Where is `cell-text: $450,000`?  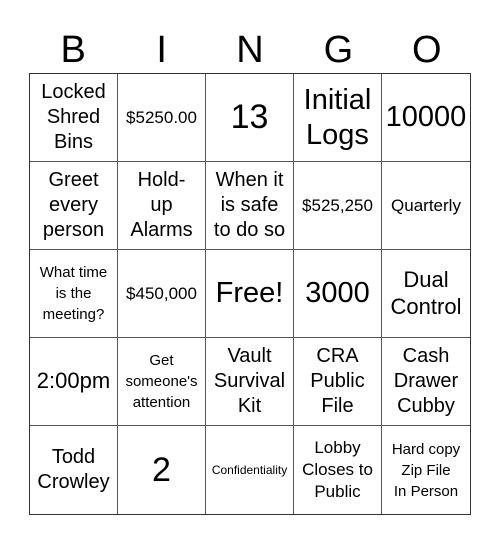
cell-text: $450,000 is located at coordinates (161, 293).